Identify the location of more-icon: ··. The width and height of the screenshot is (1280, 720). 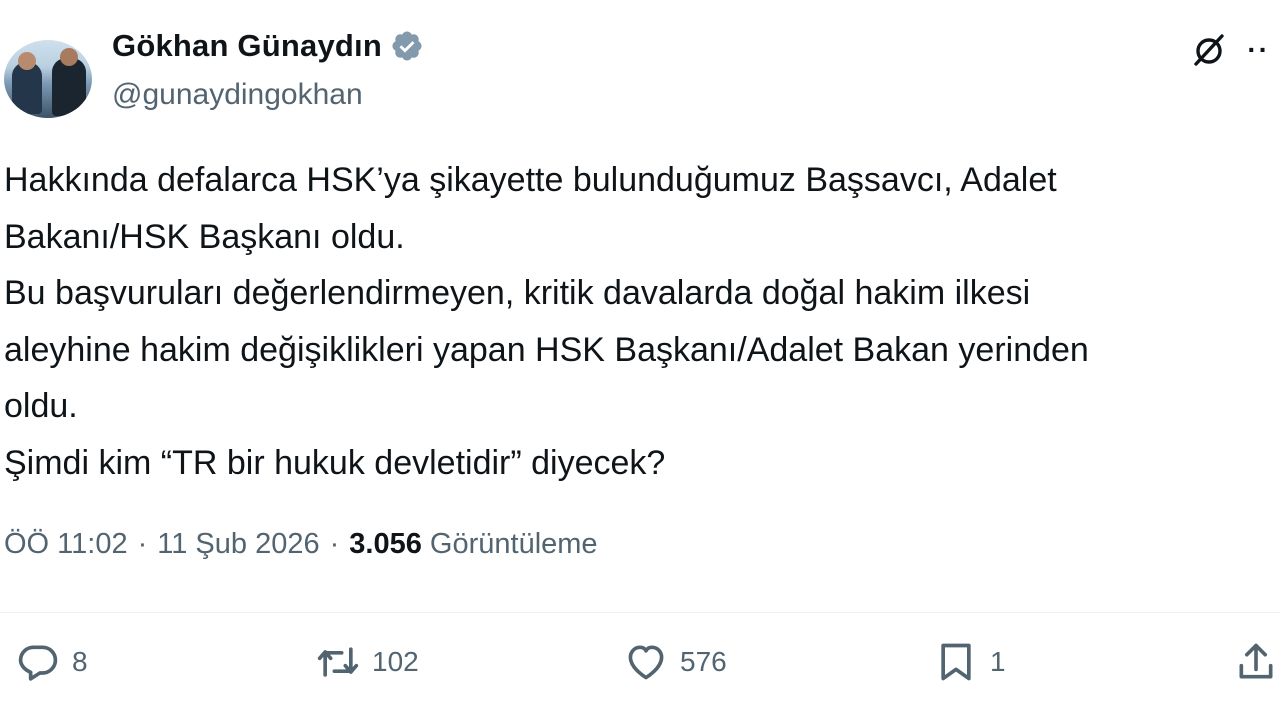
(1258, 50).